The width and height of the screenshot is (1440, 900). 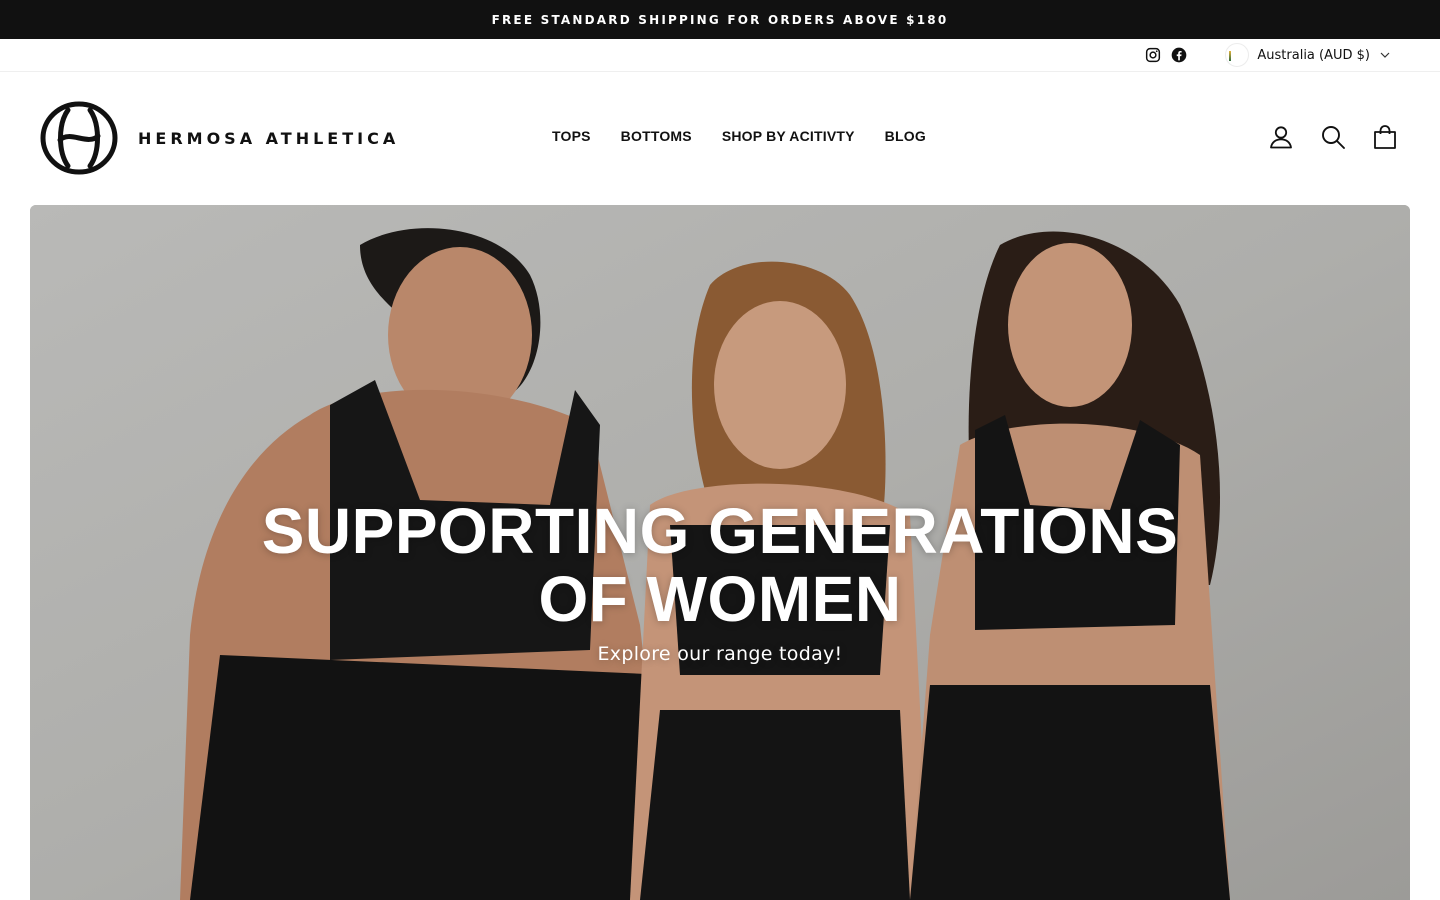 I want to click on header-icons, so click(x=1333, y=137).